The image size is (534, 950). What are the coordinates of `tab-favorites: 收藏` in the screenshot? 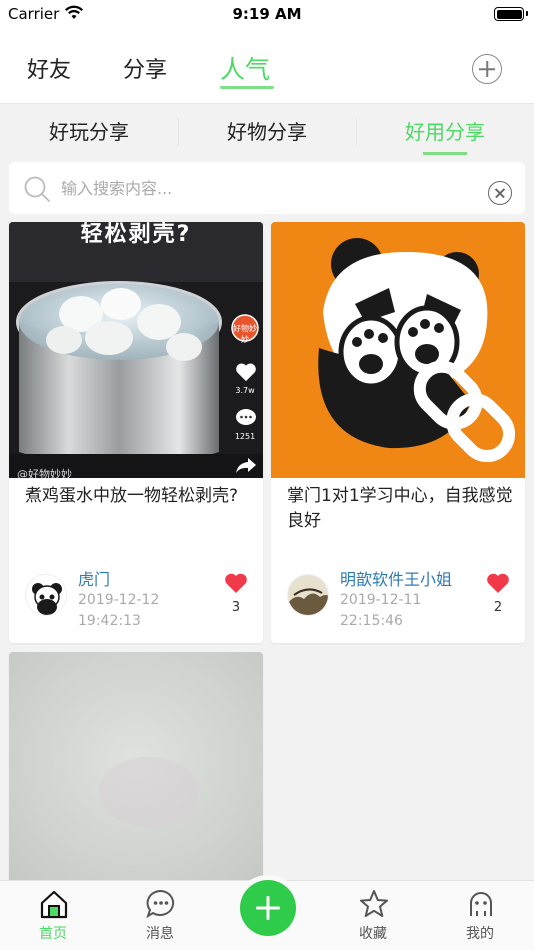 It's located at (373, 915).